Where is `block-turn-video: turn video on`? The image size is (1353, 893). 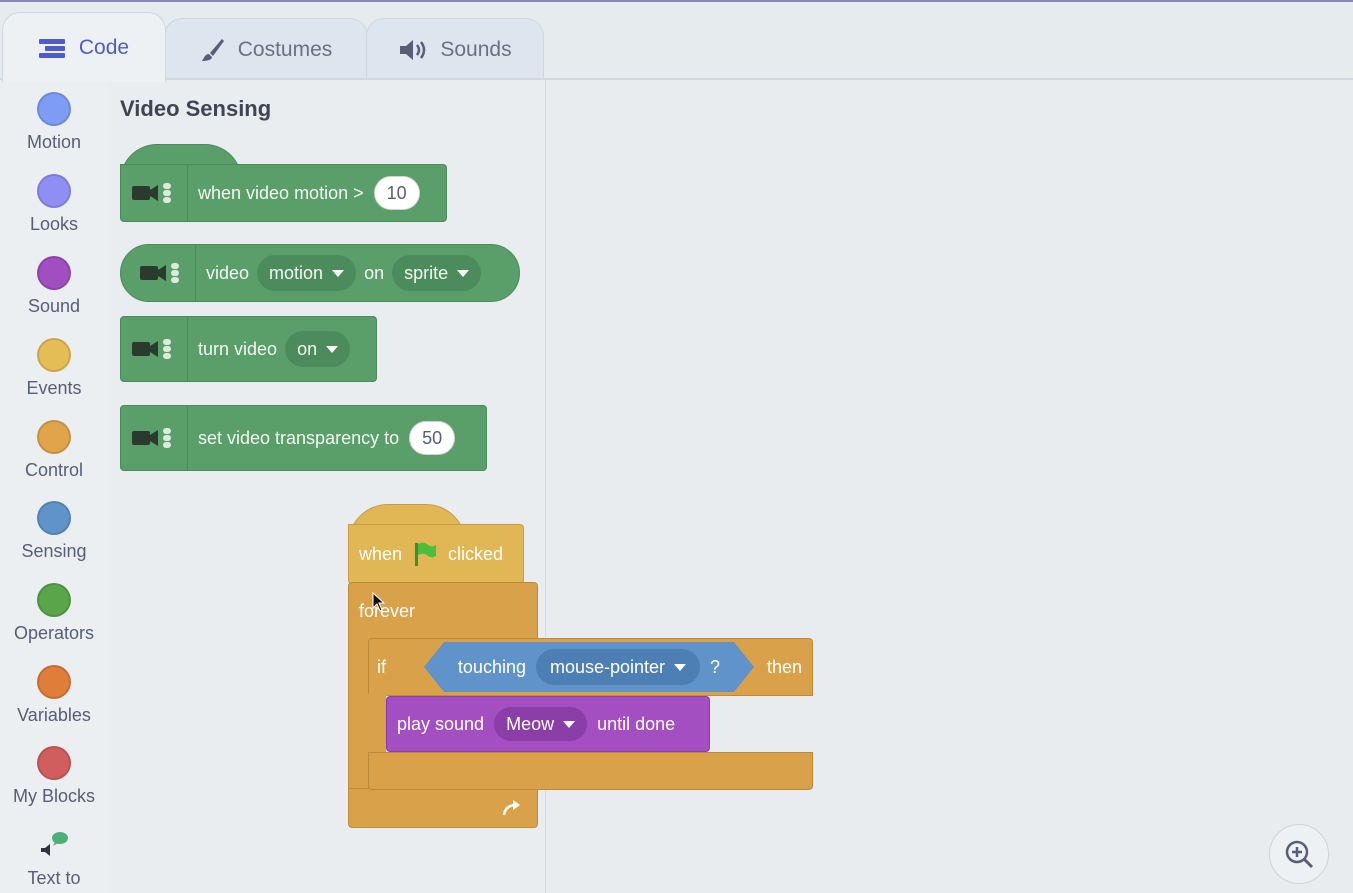
block-turn-video: turn video on is located at coordinates (248, 349).